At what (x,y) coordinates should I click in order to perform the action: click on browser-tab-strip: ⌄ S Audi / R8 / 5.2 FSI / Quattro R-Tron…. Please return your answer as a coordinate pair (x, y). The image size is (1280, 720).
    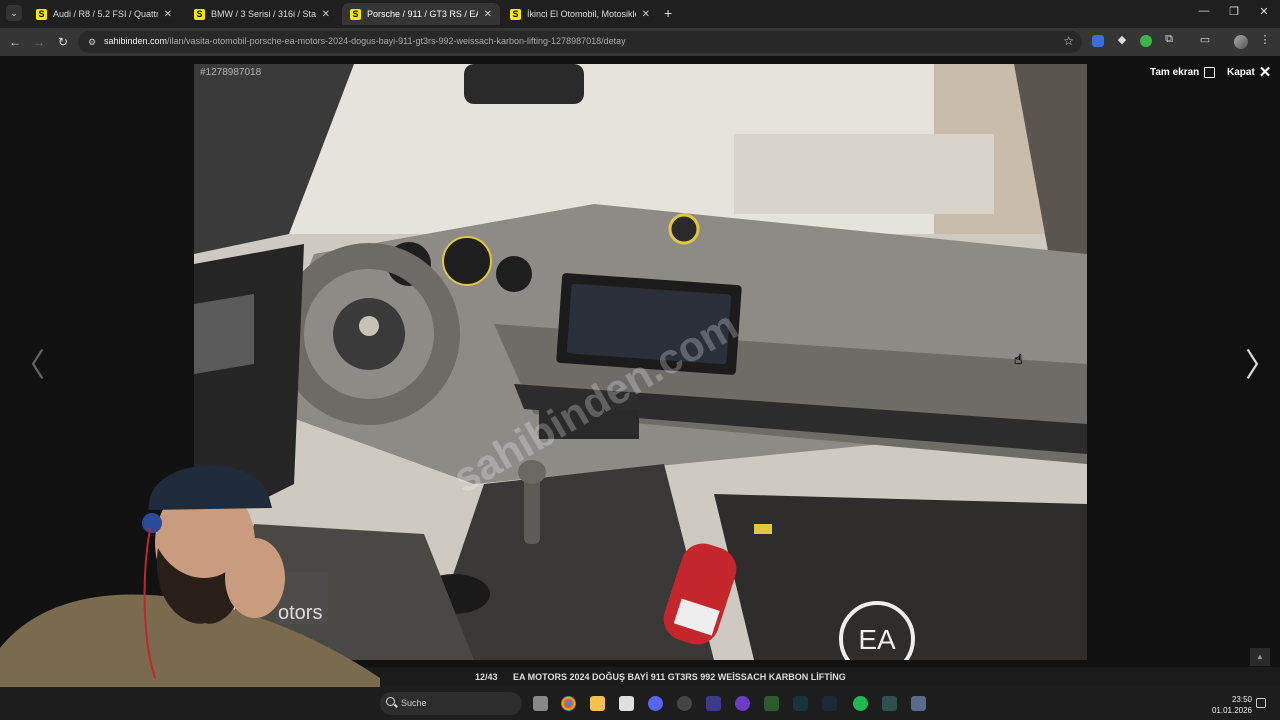
    Looking at the image, I should click on (640, 14).